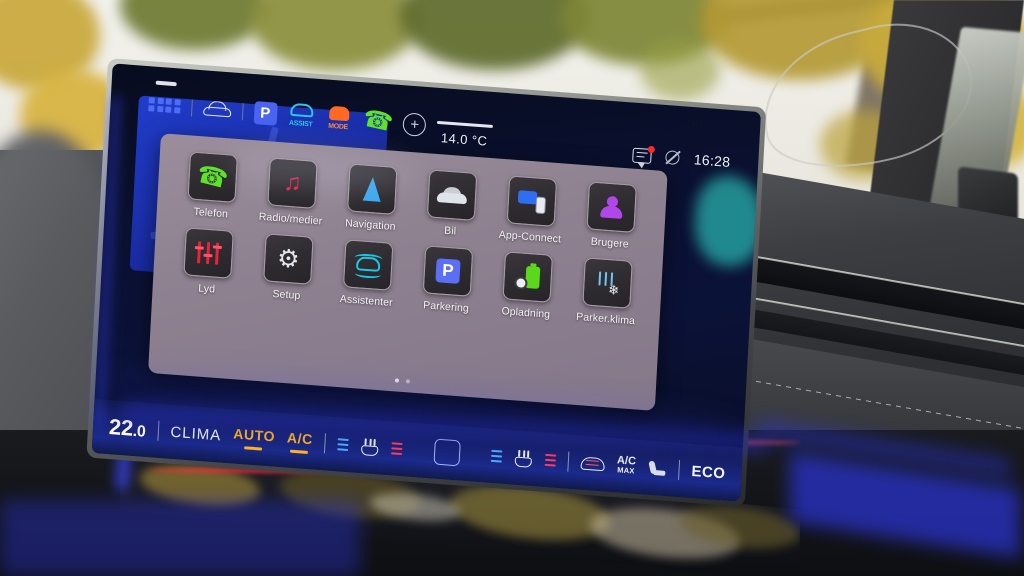  Describe the element at coordinates (397, 449) in the screenshot. I see `seat-heat-icon-left` at that location.